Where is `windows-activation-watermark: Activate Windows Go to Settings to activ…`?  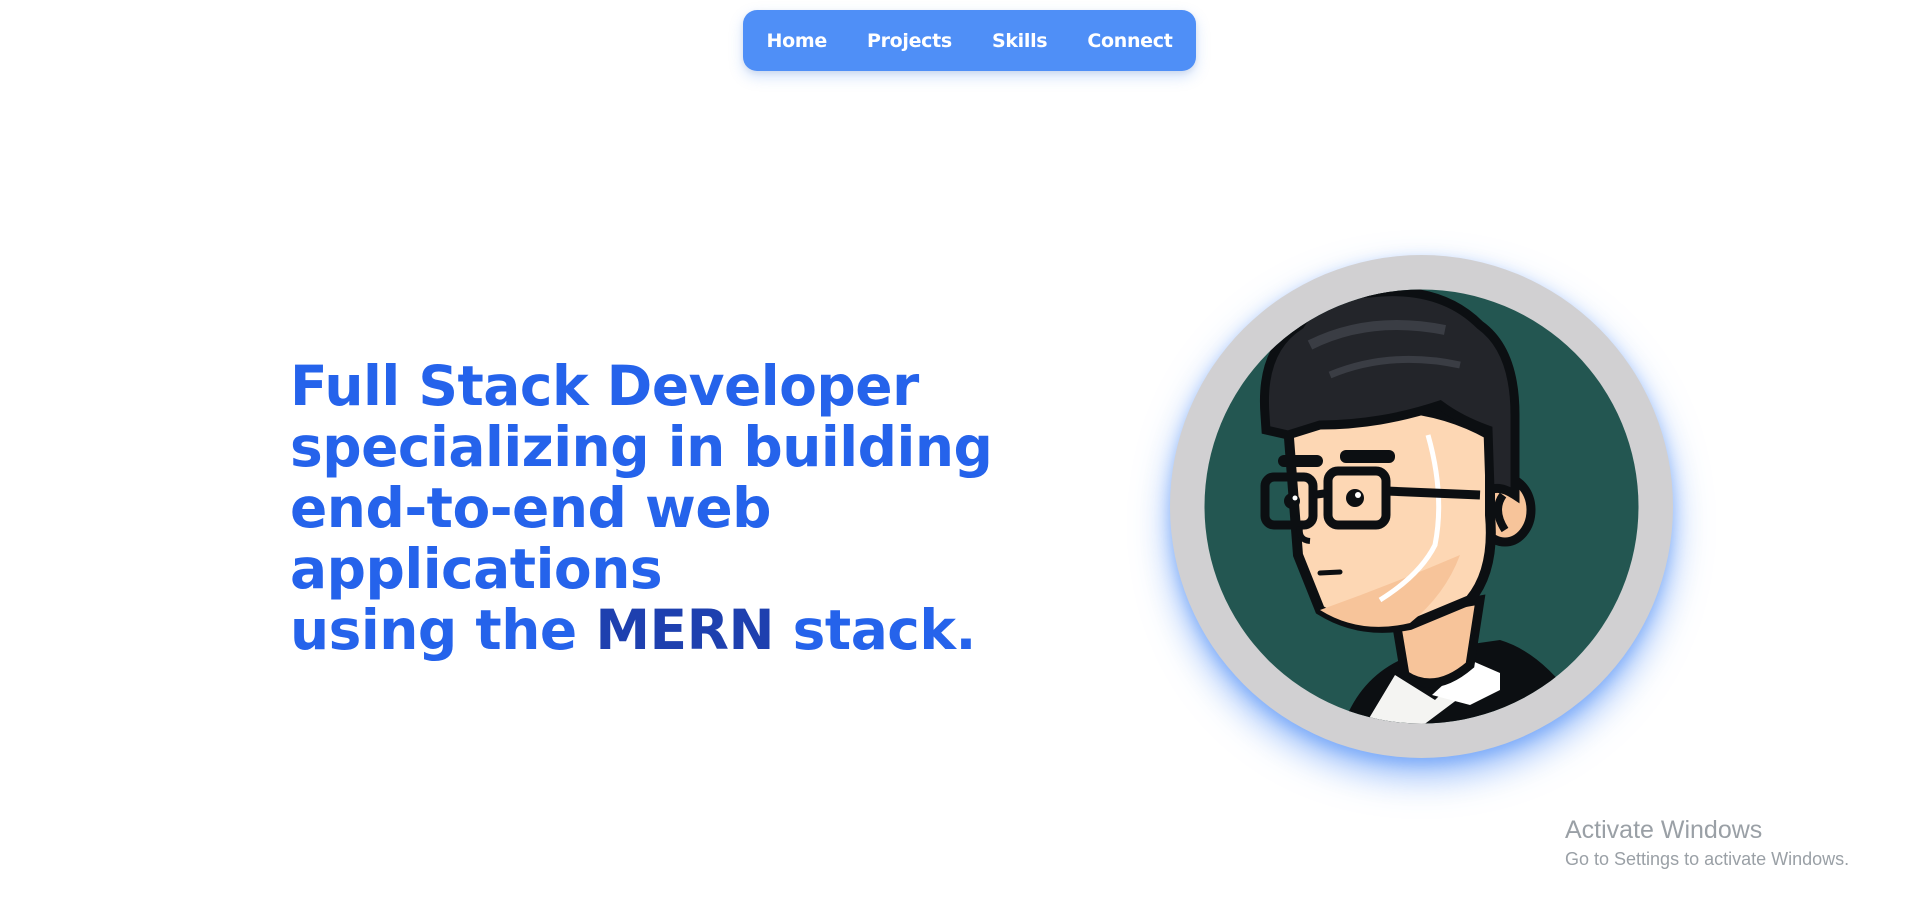
windows-activation-watermark: Activate Windows Go to Settings to activ… is located at coordinates (1707, 844).